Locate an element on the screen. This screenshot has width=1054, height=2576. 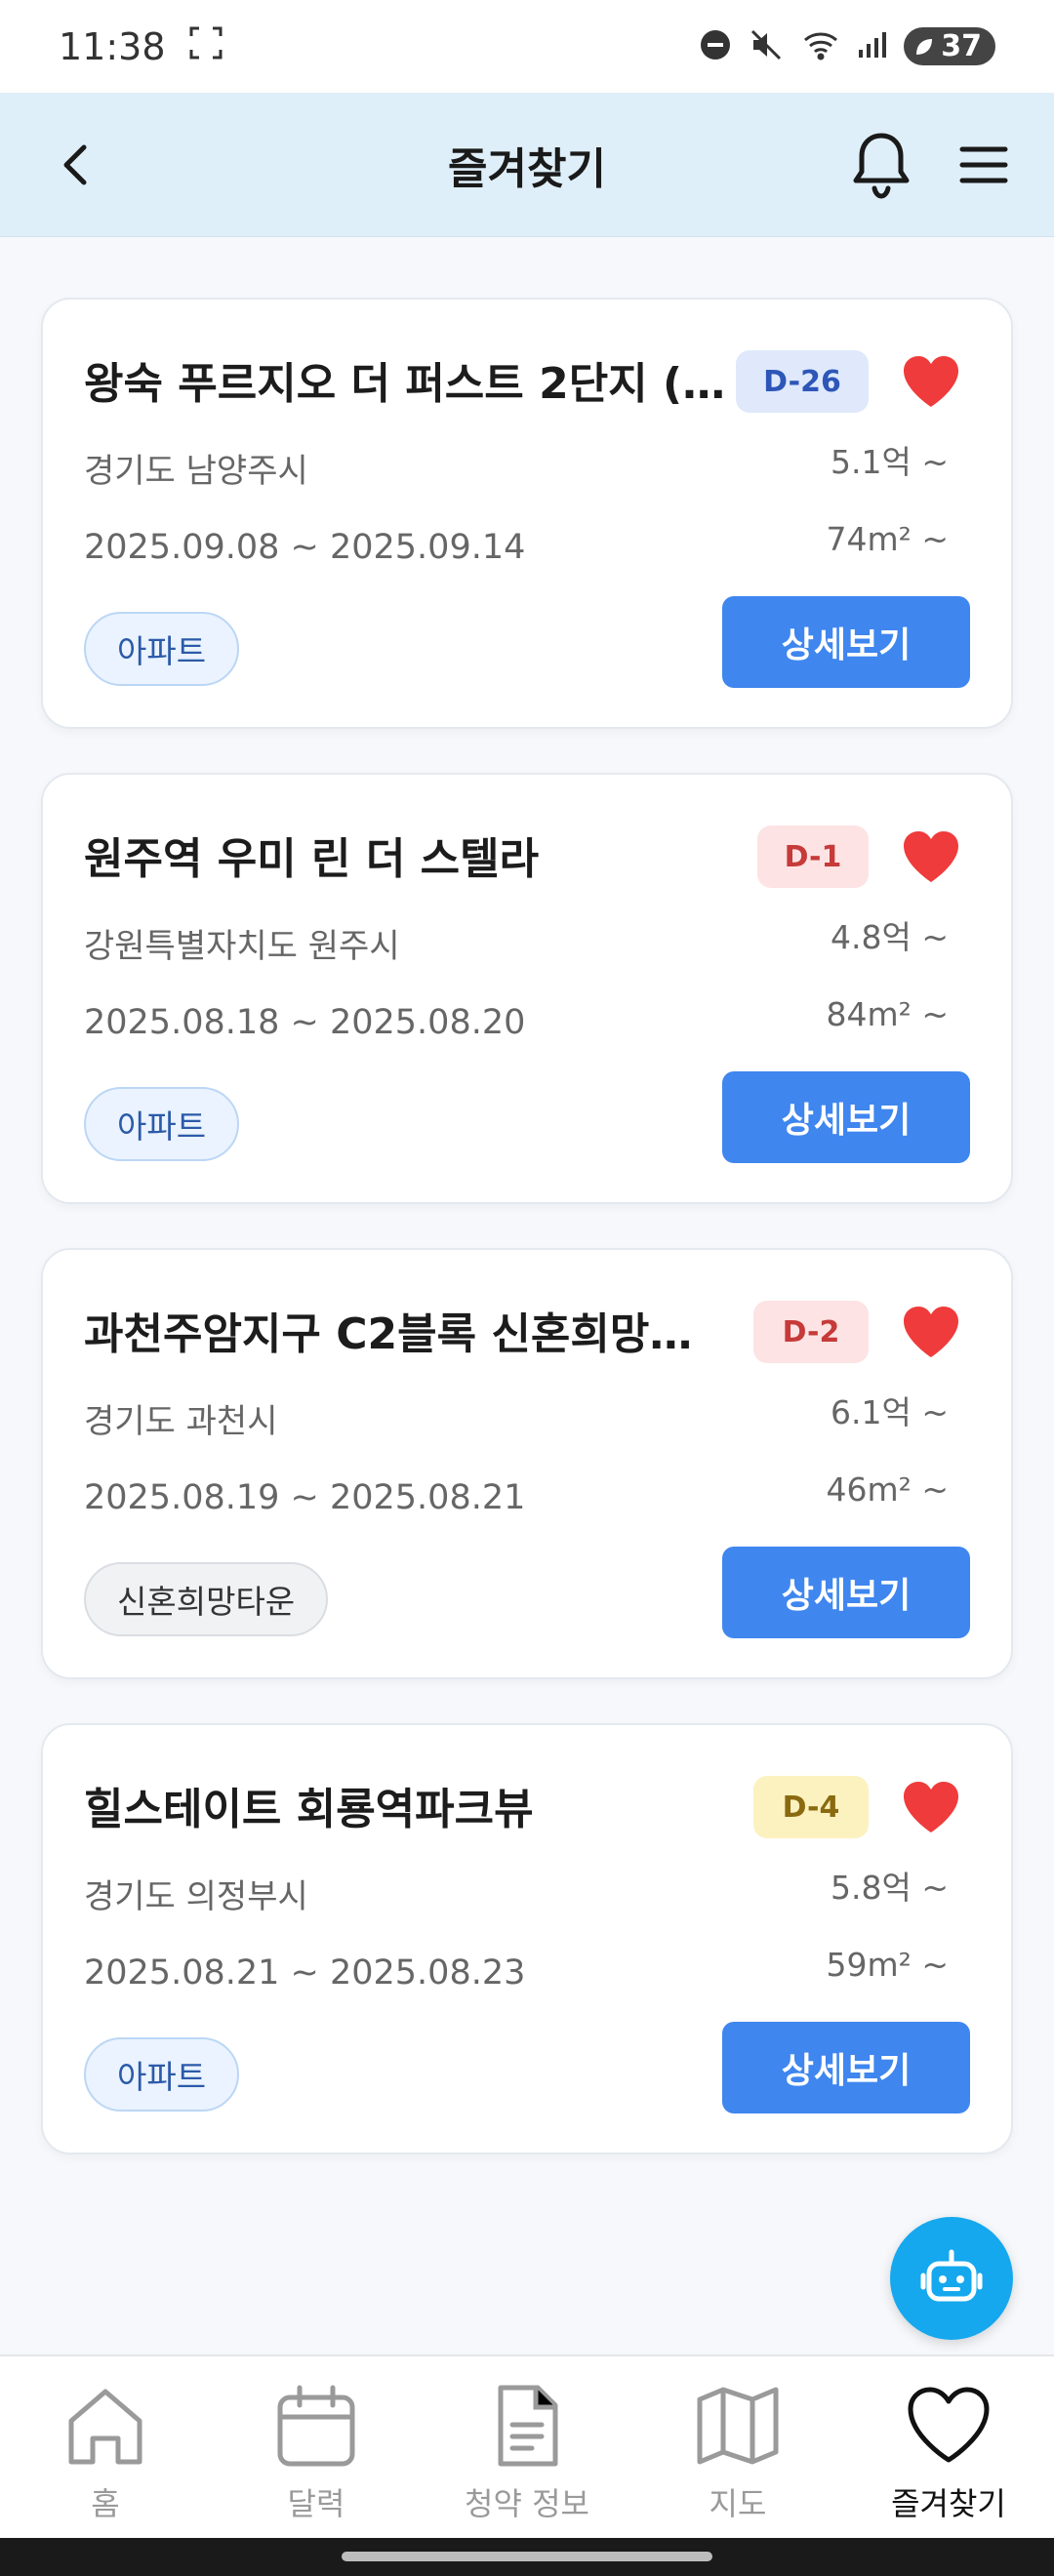
card-title: 원주역 우미 린 더 스텔라 is located at coordinates (312, 859).